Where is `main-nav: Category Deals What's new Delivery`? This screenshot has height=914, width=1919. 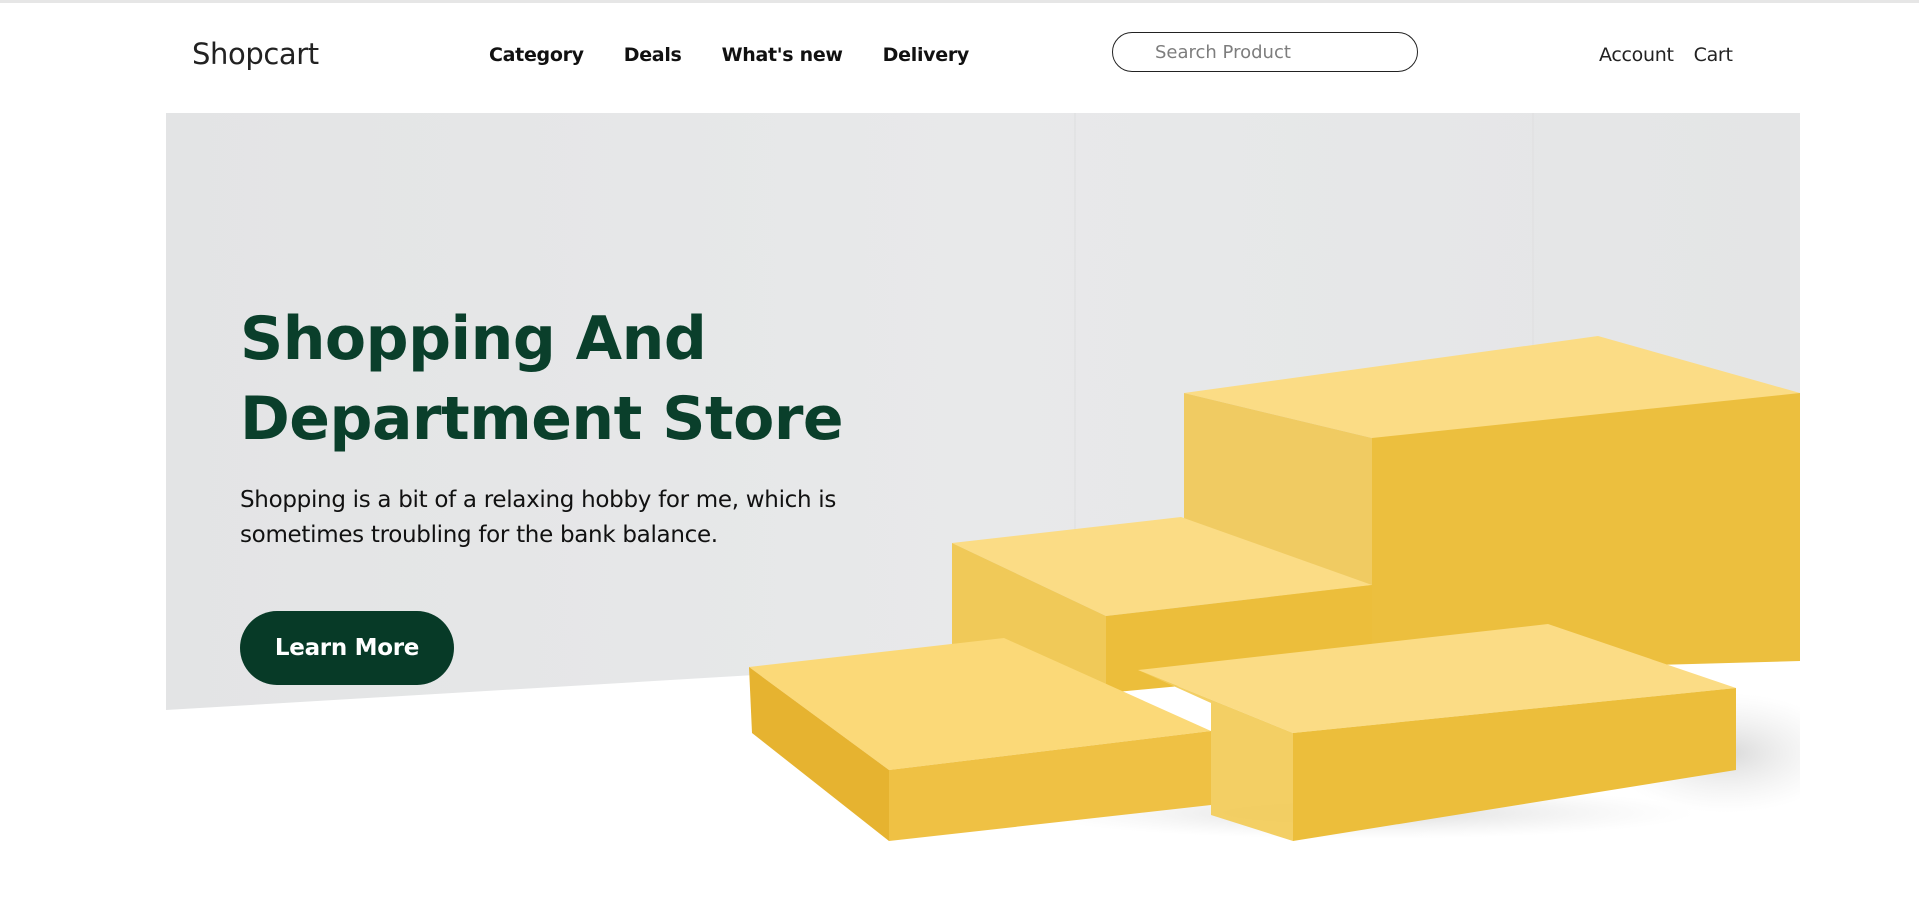
main-nav: Category Deals What's new Delivery is located at coordinates (729, 55).